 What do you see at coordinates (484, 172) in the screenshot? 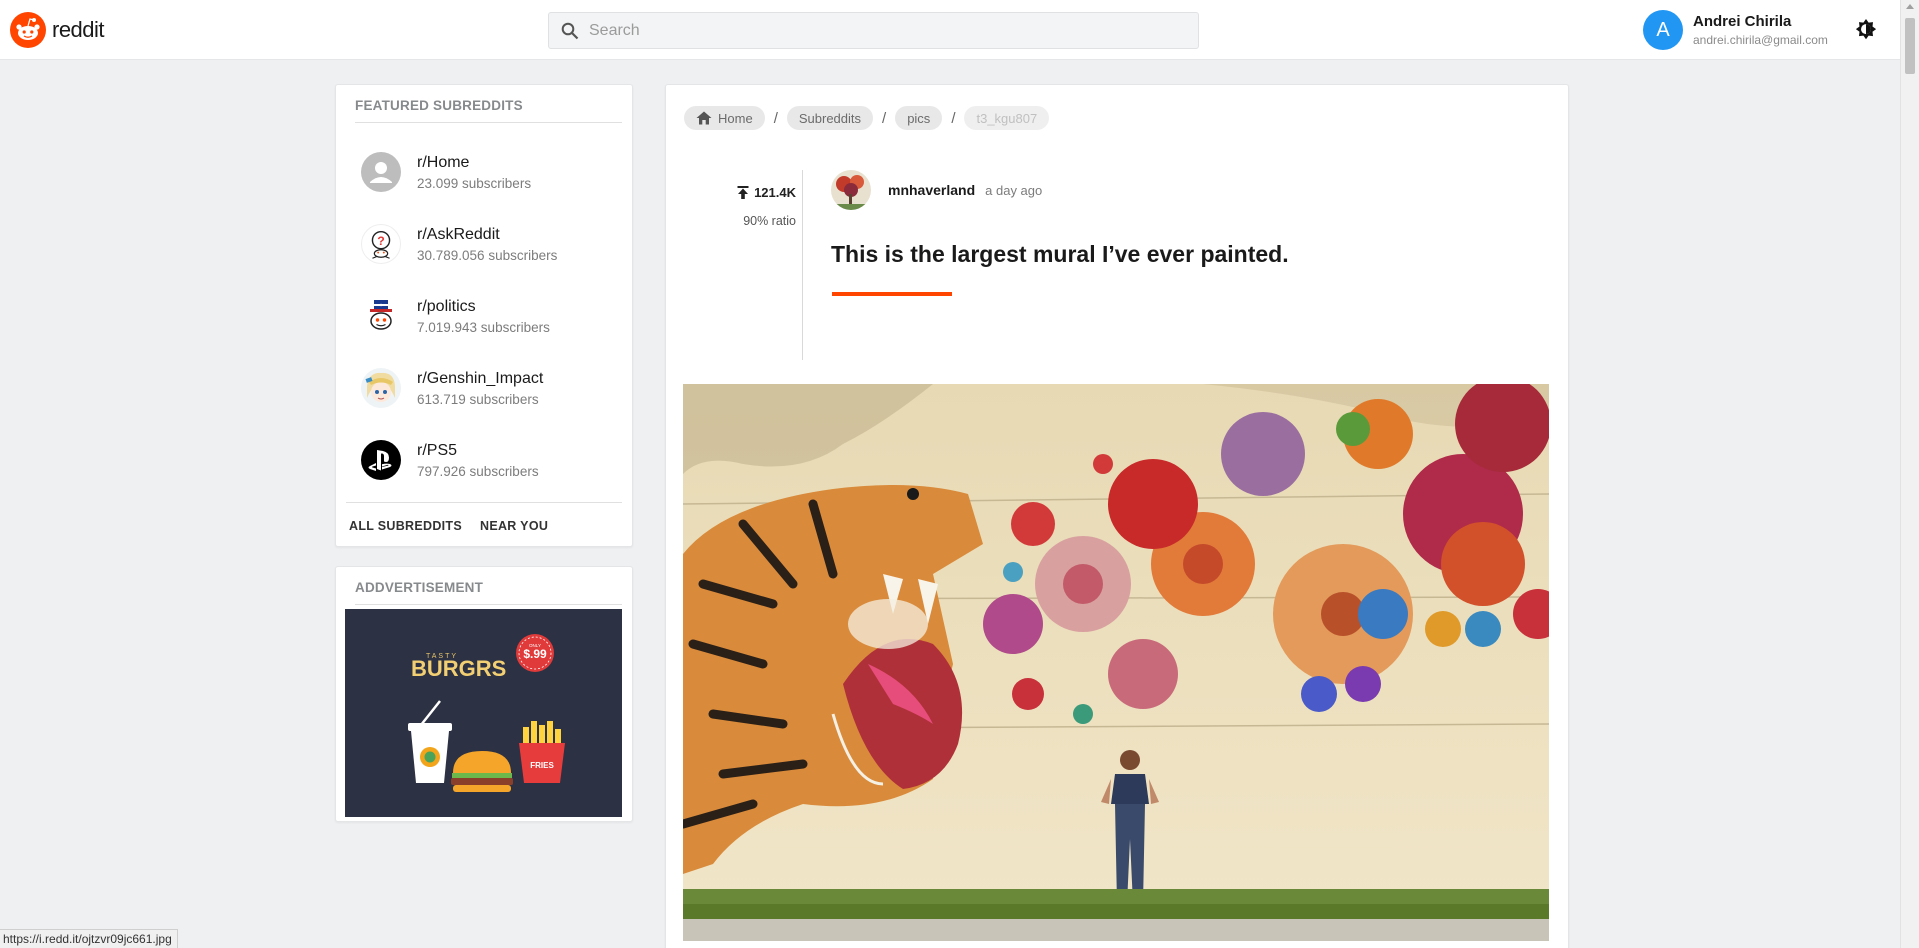
I see `subreddit-item-home: r/Home 23.099 subscribers` at bounding box center [484, 172].